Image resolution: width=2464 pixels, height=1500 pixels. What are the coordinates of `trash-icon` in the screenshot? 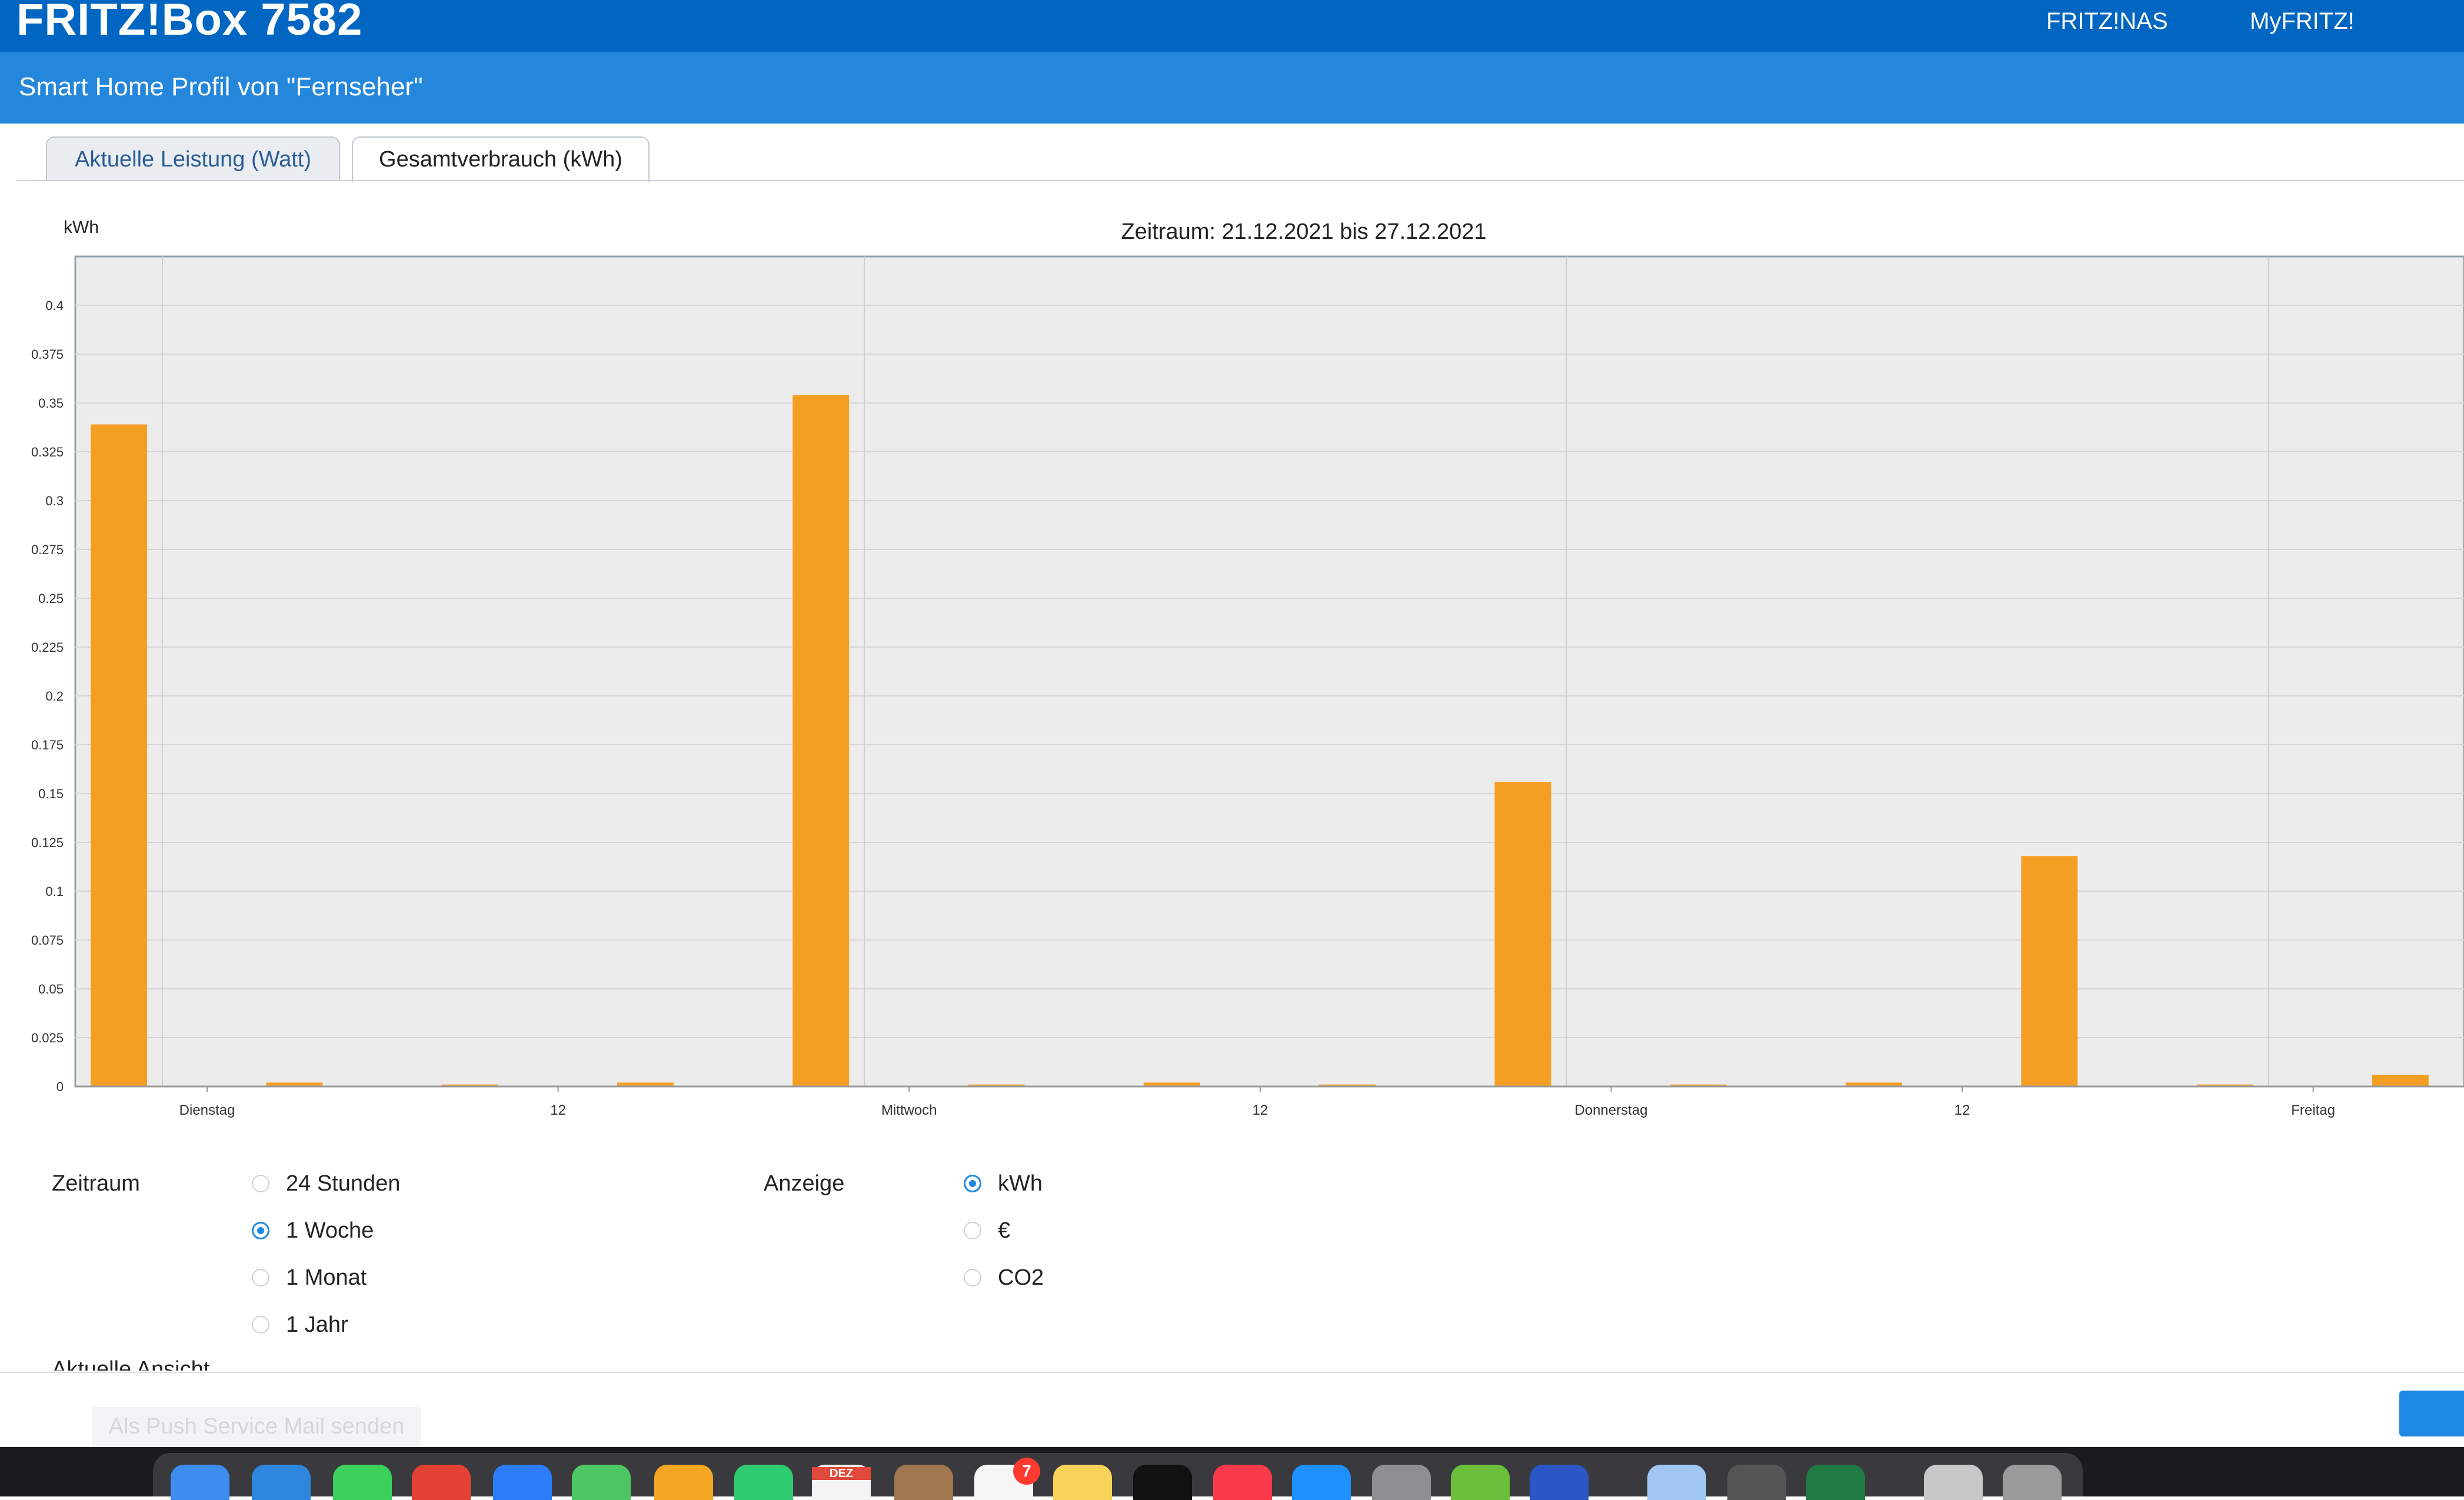 It's located at (2032, 1482).